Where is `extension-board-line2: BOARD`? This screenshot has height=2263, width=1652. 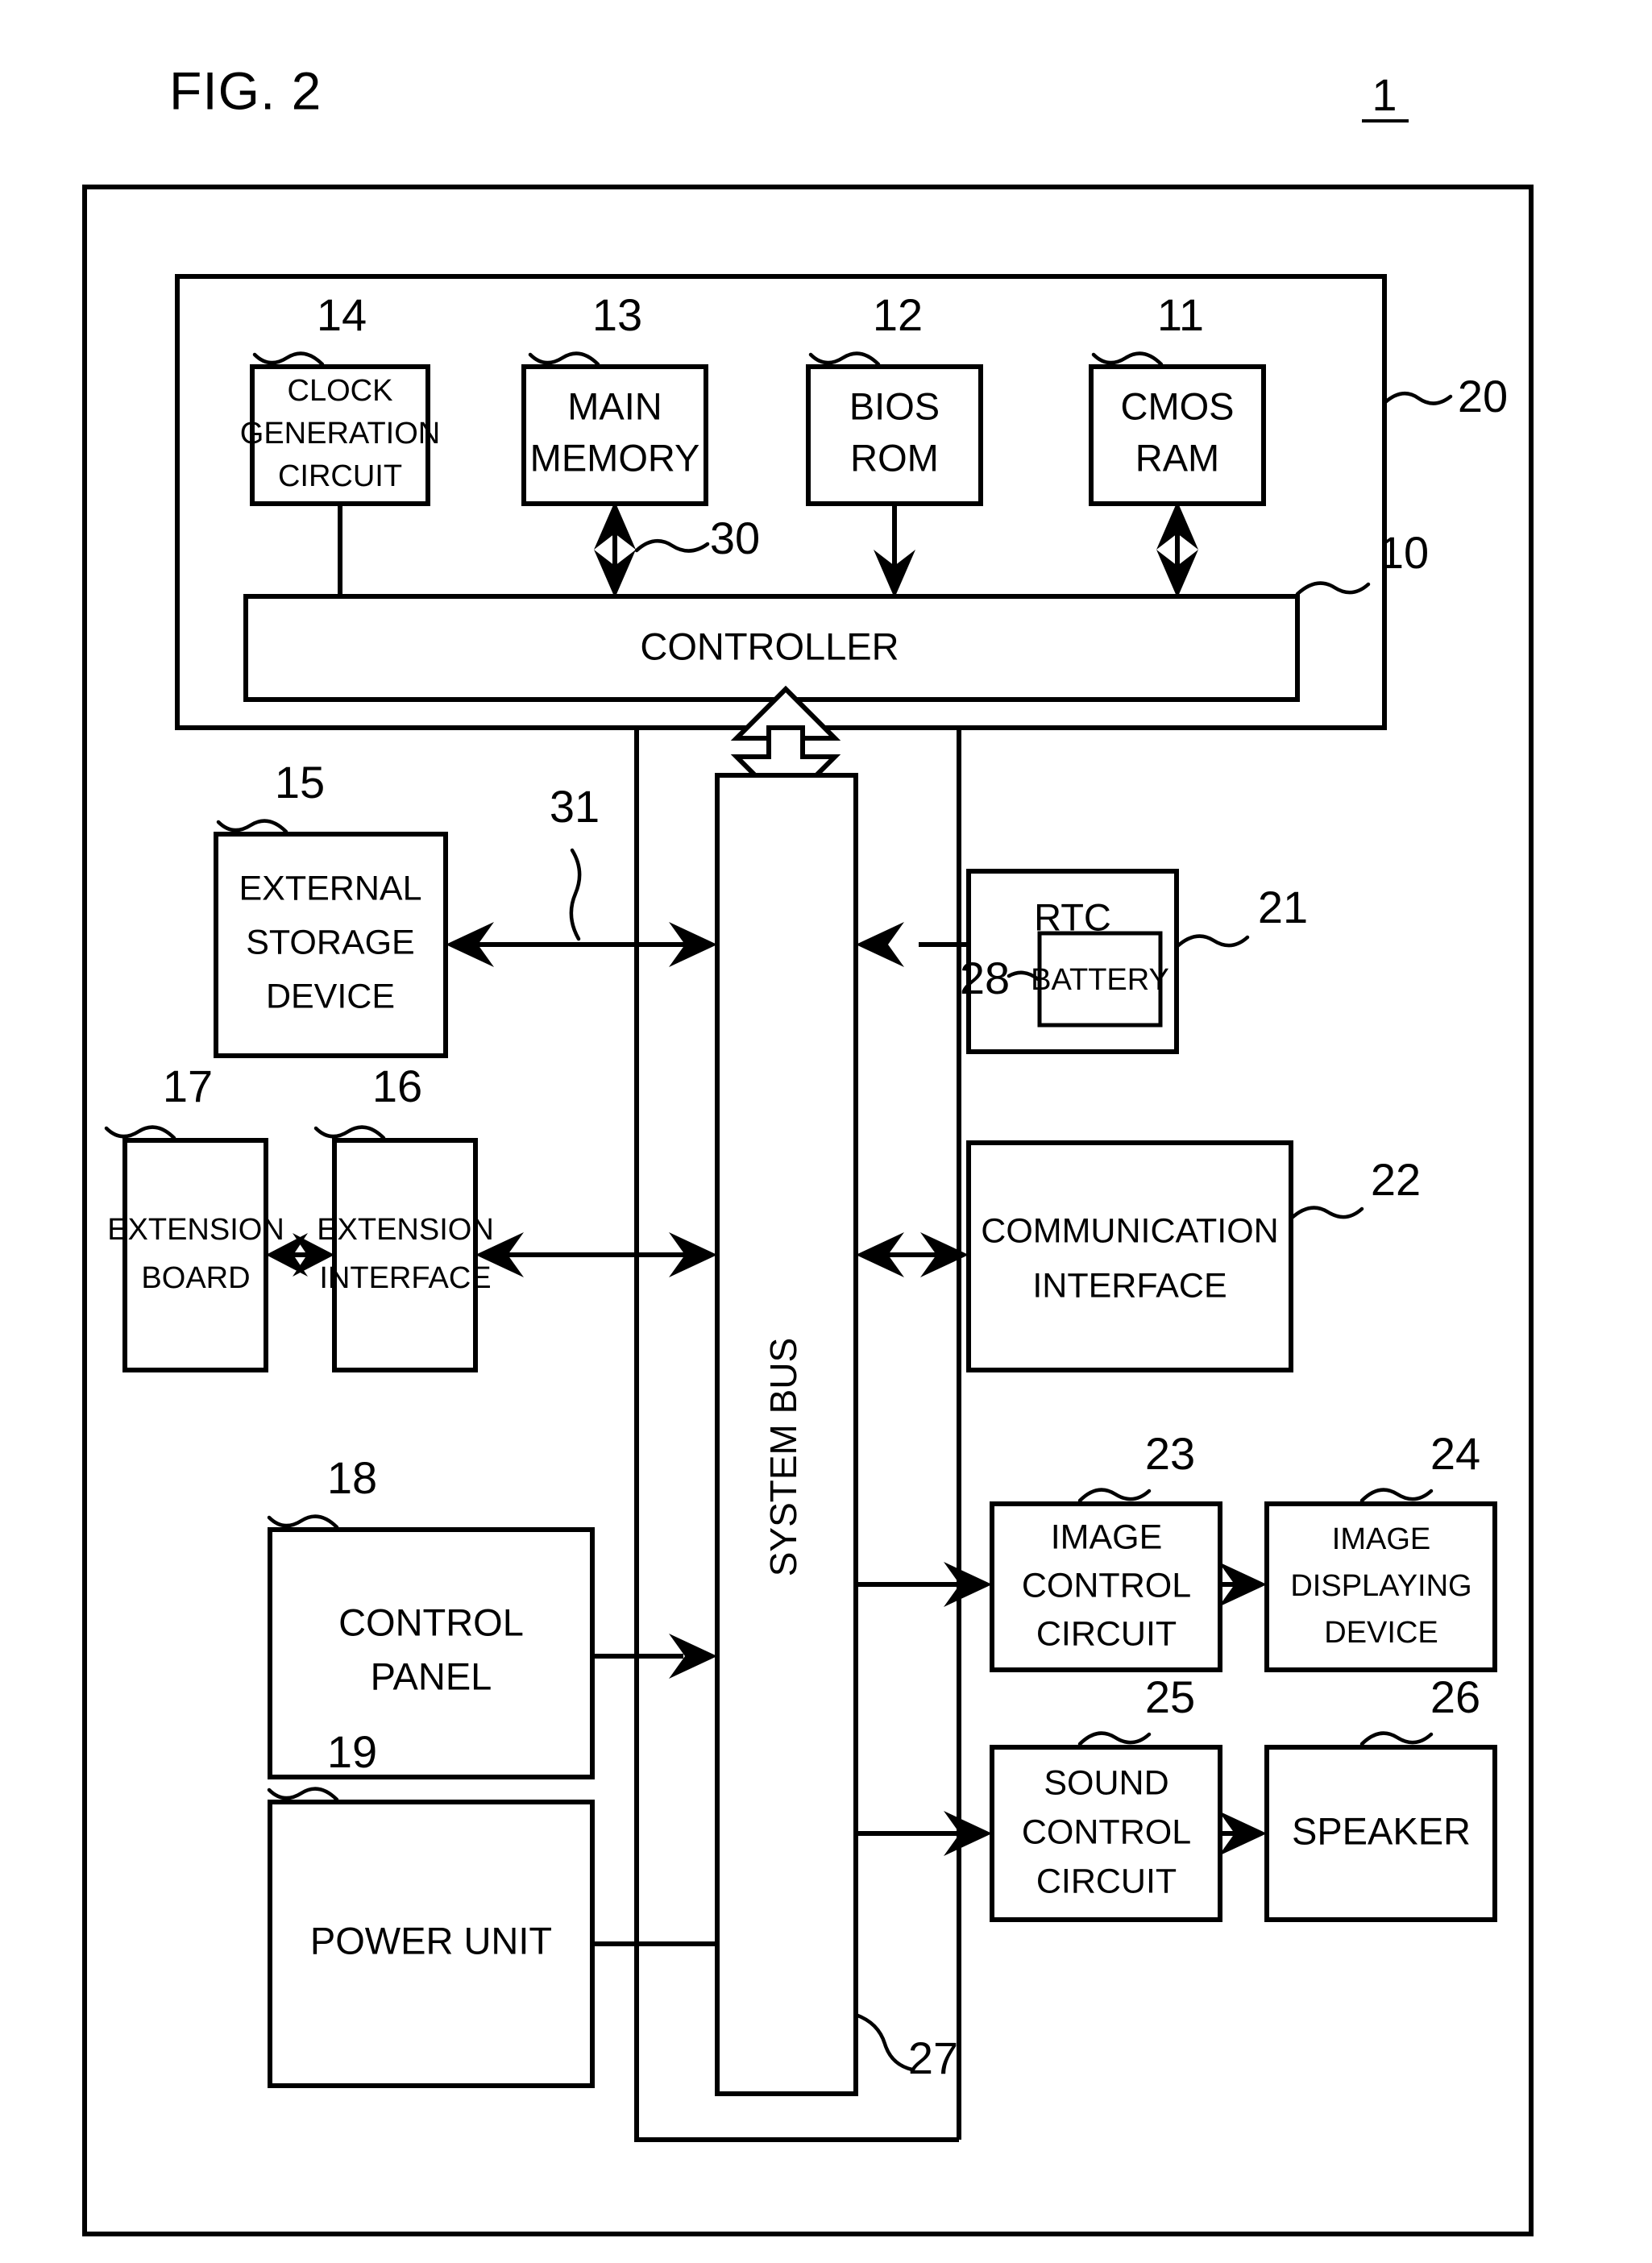 extension-board-line2: BOARD is located at coordinates (195, 1278).